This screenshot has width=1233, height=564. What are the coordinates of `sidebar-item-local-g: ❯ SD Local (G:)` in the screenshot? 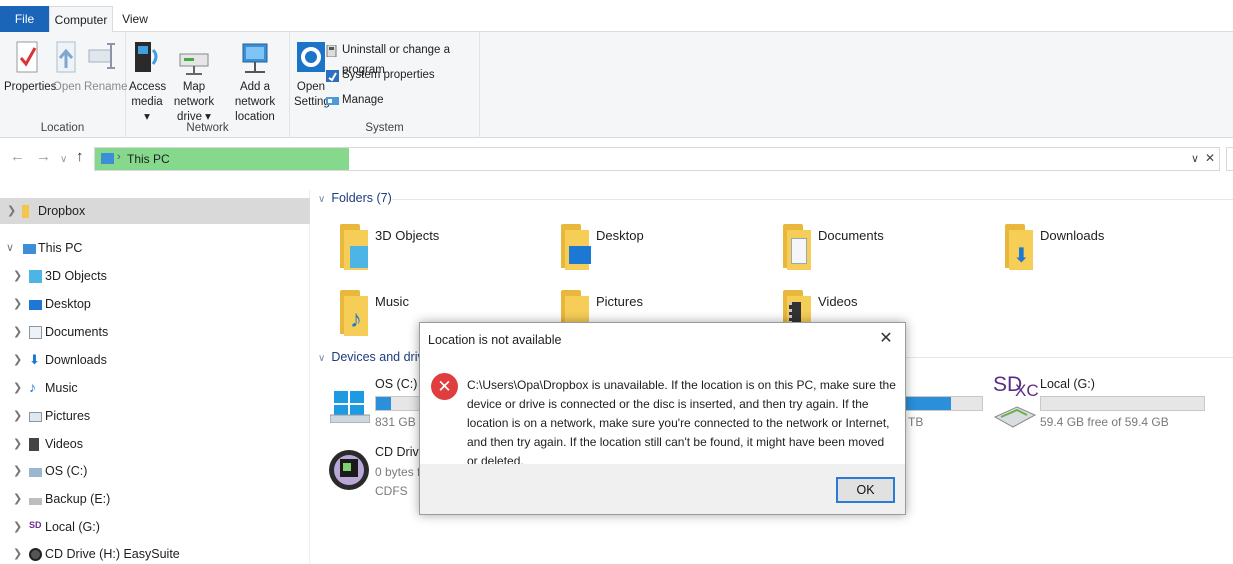 It's located at (155, 527).